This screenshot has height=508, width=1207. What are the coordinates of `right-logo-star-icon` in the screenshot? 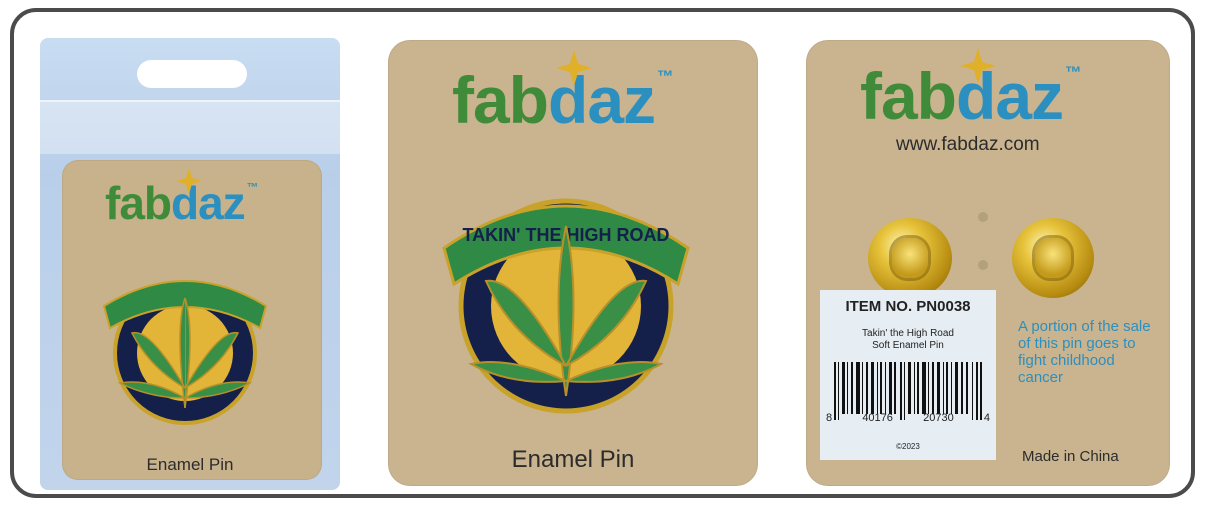 It's located at (978, 66).